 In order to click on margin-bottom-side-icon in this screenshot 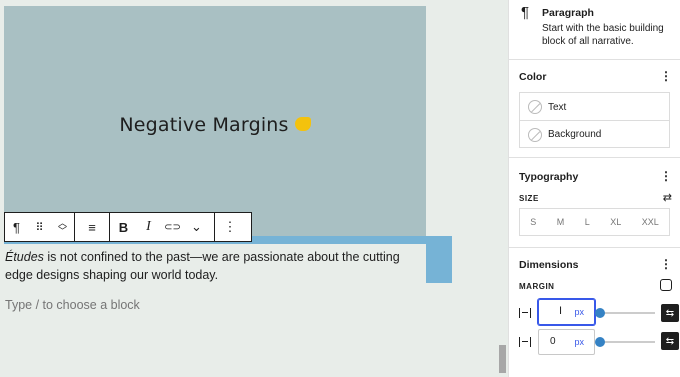, I will do `click(525, 342)`.